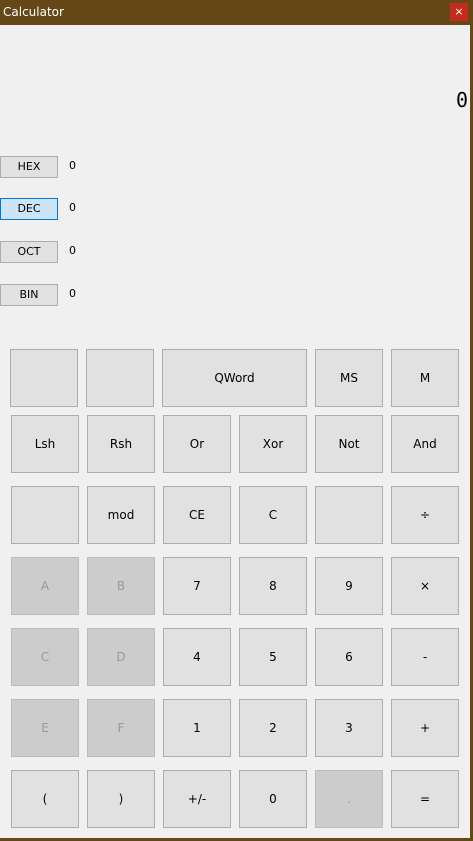 The image size is (473, 841). What do you see at coordinates (349, 444) in the screenshot?
I see `not-button: Not` at bounding box center [349, 444].